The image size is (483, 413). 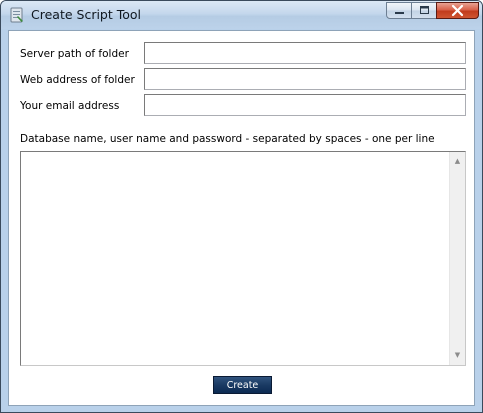 I want to click on window-title: Create Script Tool, so click(x=86, y=14).